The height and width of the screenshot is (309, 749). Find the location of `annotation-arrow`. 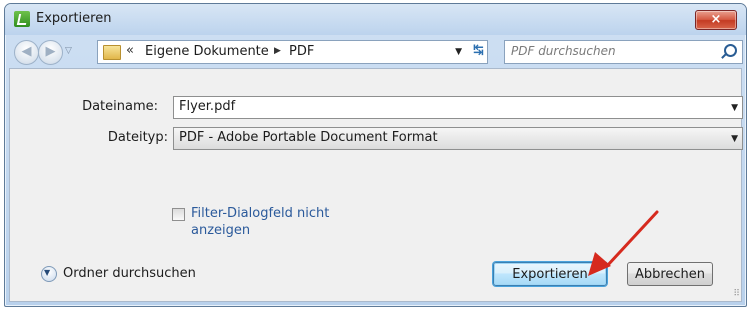

annotation-arrow is located at coordinates (623, 243).